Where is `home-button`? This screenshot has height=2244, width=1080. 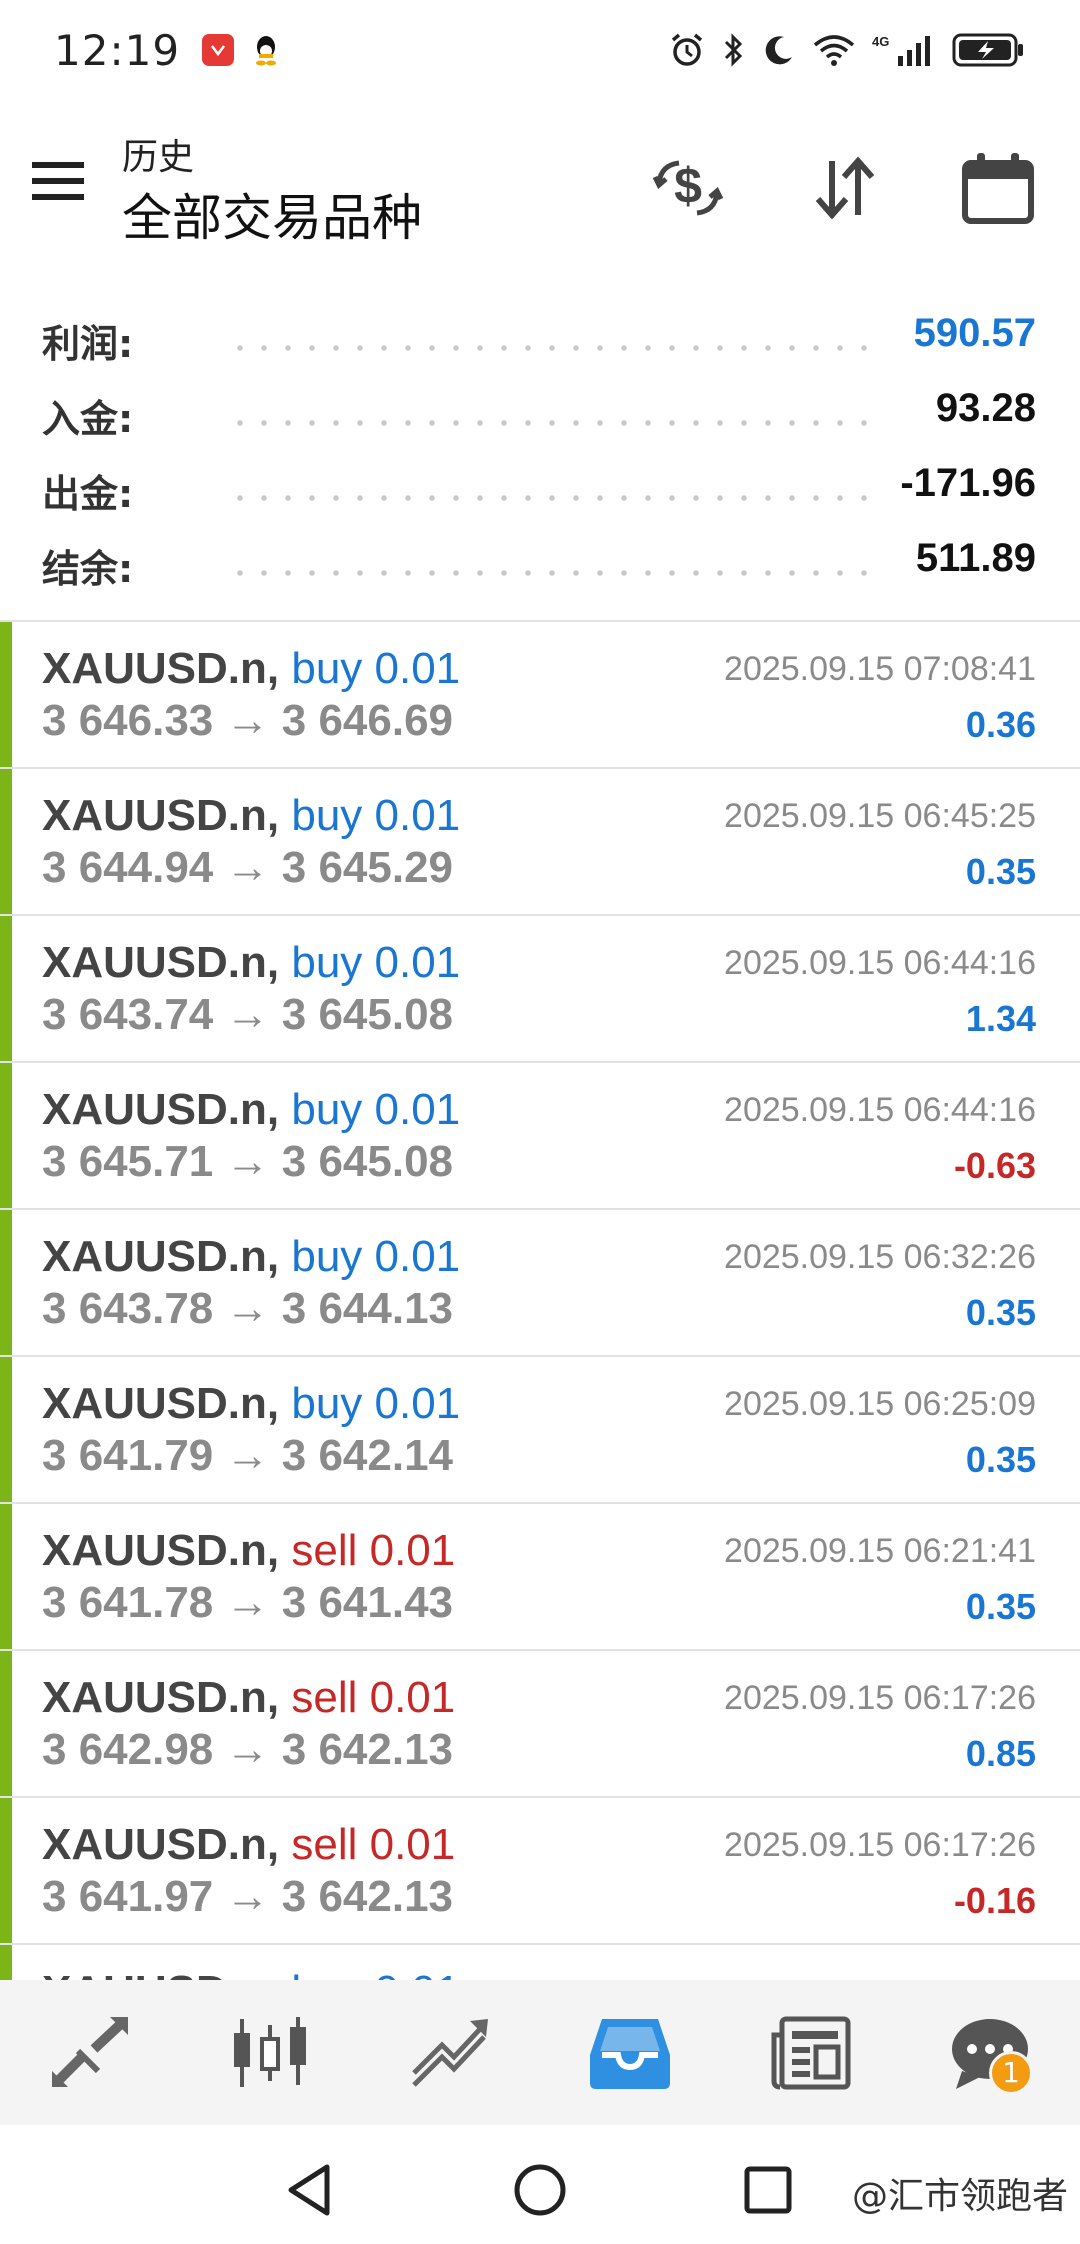
home-button is located at coordinates (540, 2190).